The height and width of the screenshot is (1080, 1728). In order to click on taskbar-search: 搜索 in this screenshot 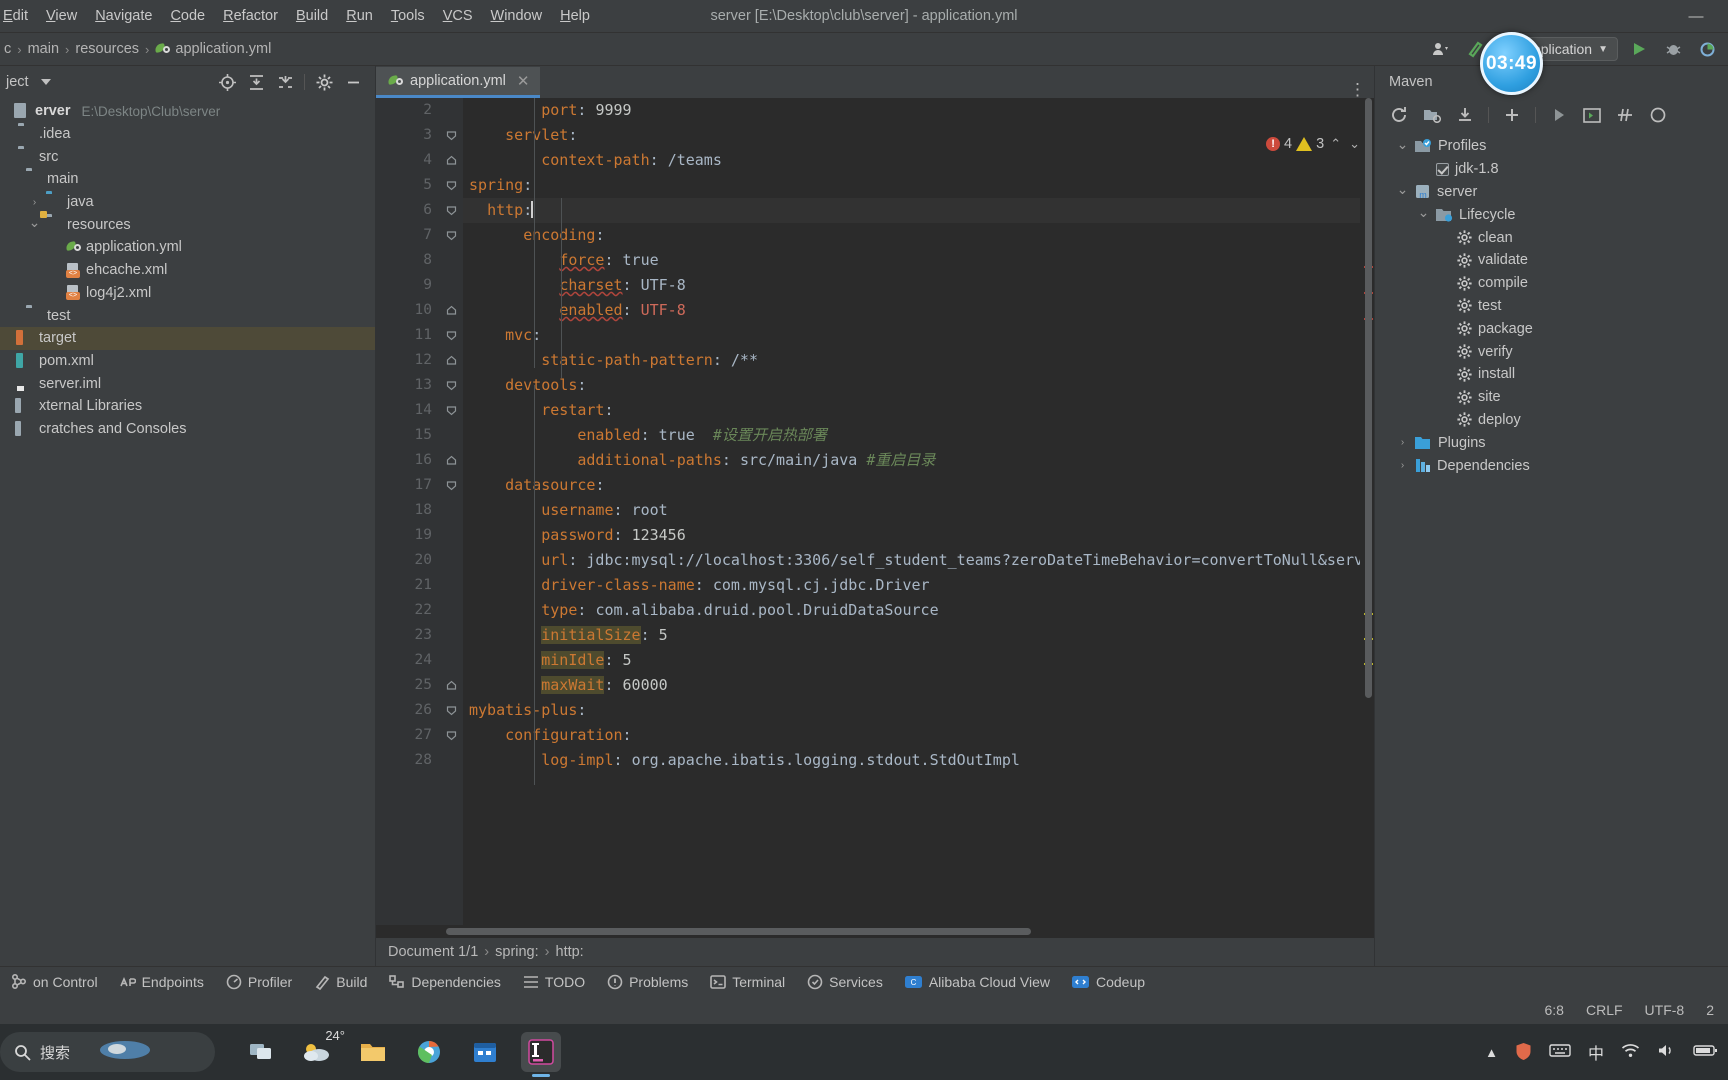, I will do `click(107, 1052)`.